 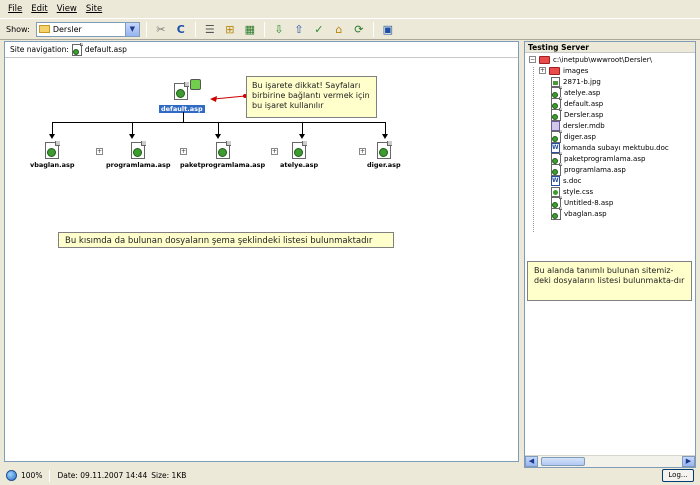 I want to click on zoom-level: 100%, so click(x=32, y=475).